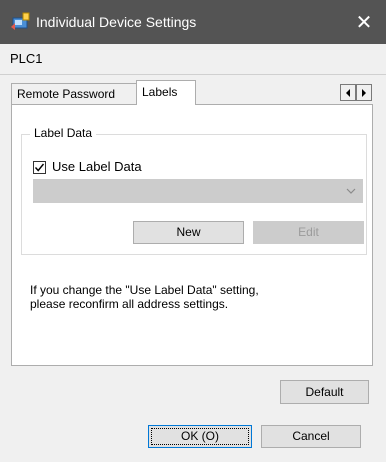 Image resolution: width=386 pixels, height=462 pixels. I want to click on title-bar: Individual Device Settings ✕, so click(193, 22).